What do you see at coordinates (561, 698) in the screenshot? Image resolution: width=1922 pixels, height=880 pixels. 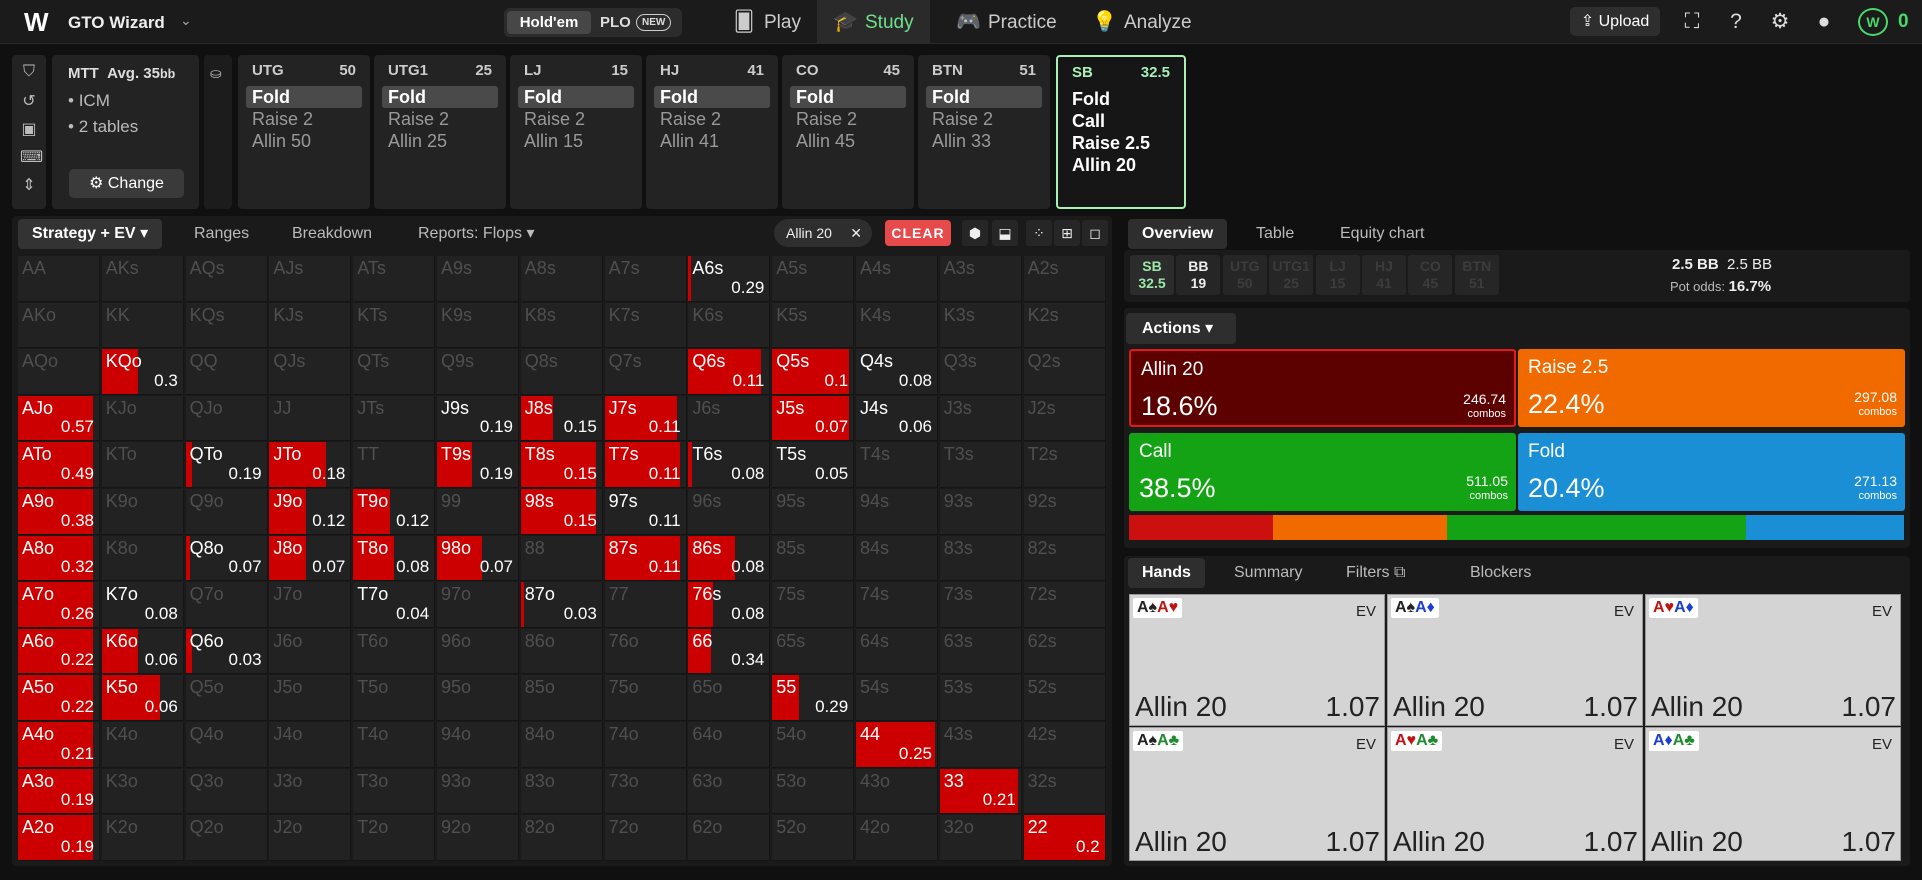 I see `hand-cell-85o: 85o` at bounding box center [561, 698].